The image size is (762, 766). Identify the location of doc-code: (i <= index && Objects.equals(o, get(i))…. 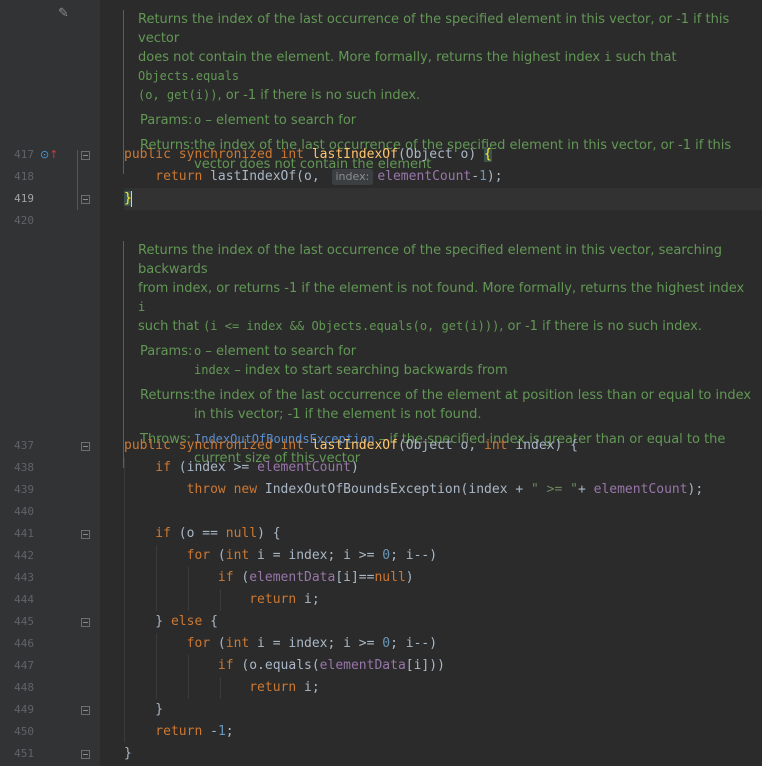
(351, 326).